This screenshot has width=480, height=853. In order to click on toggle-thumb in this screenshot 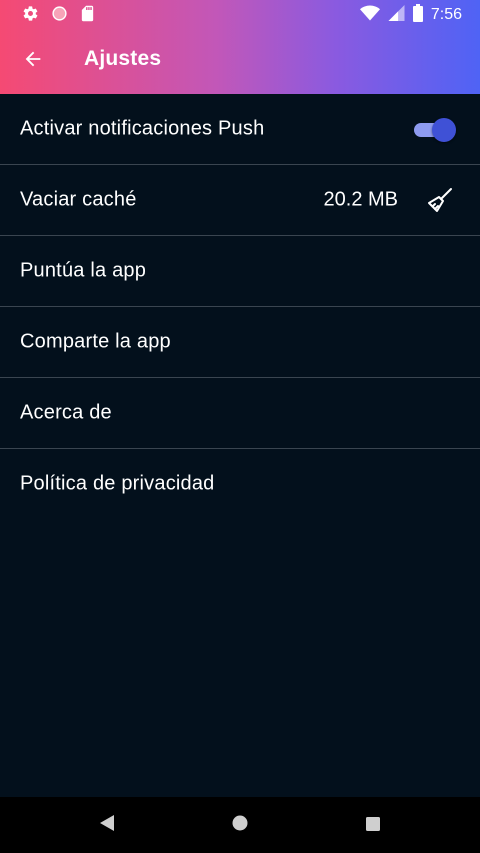, I will do `click(444, 130)`.